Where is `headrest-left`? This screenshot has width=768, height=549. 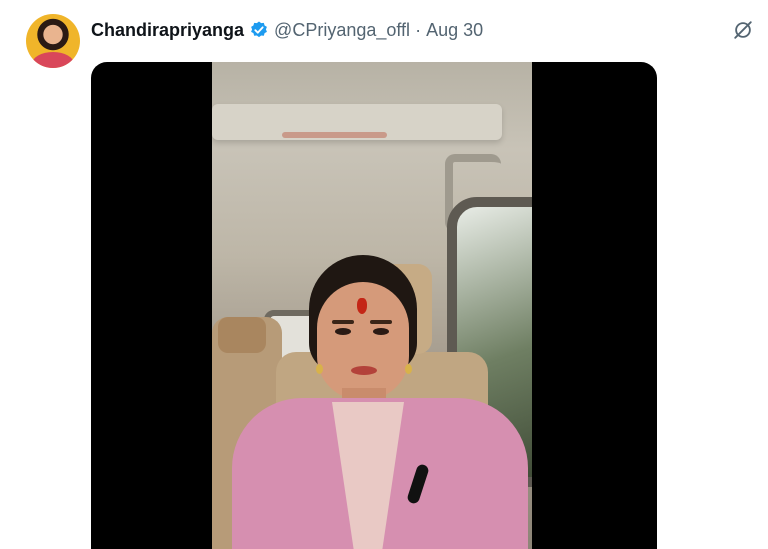 headrest-left is located at coordinates (242, 335).